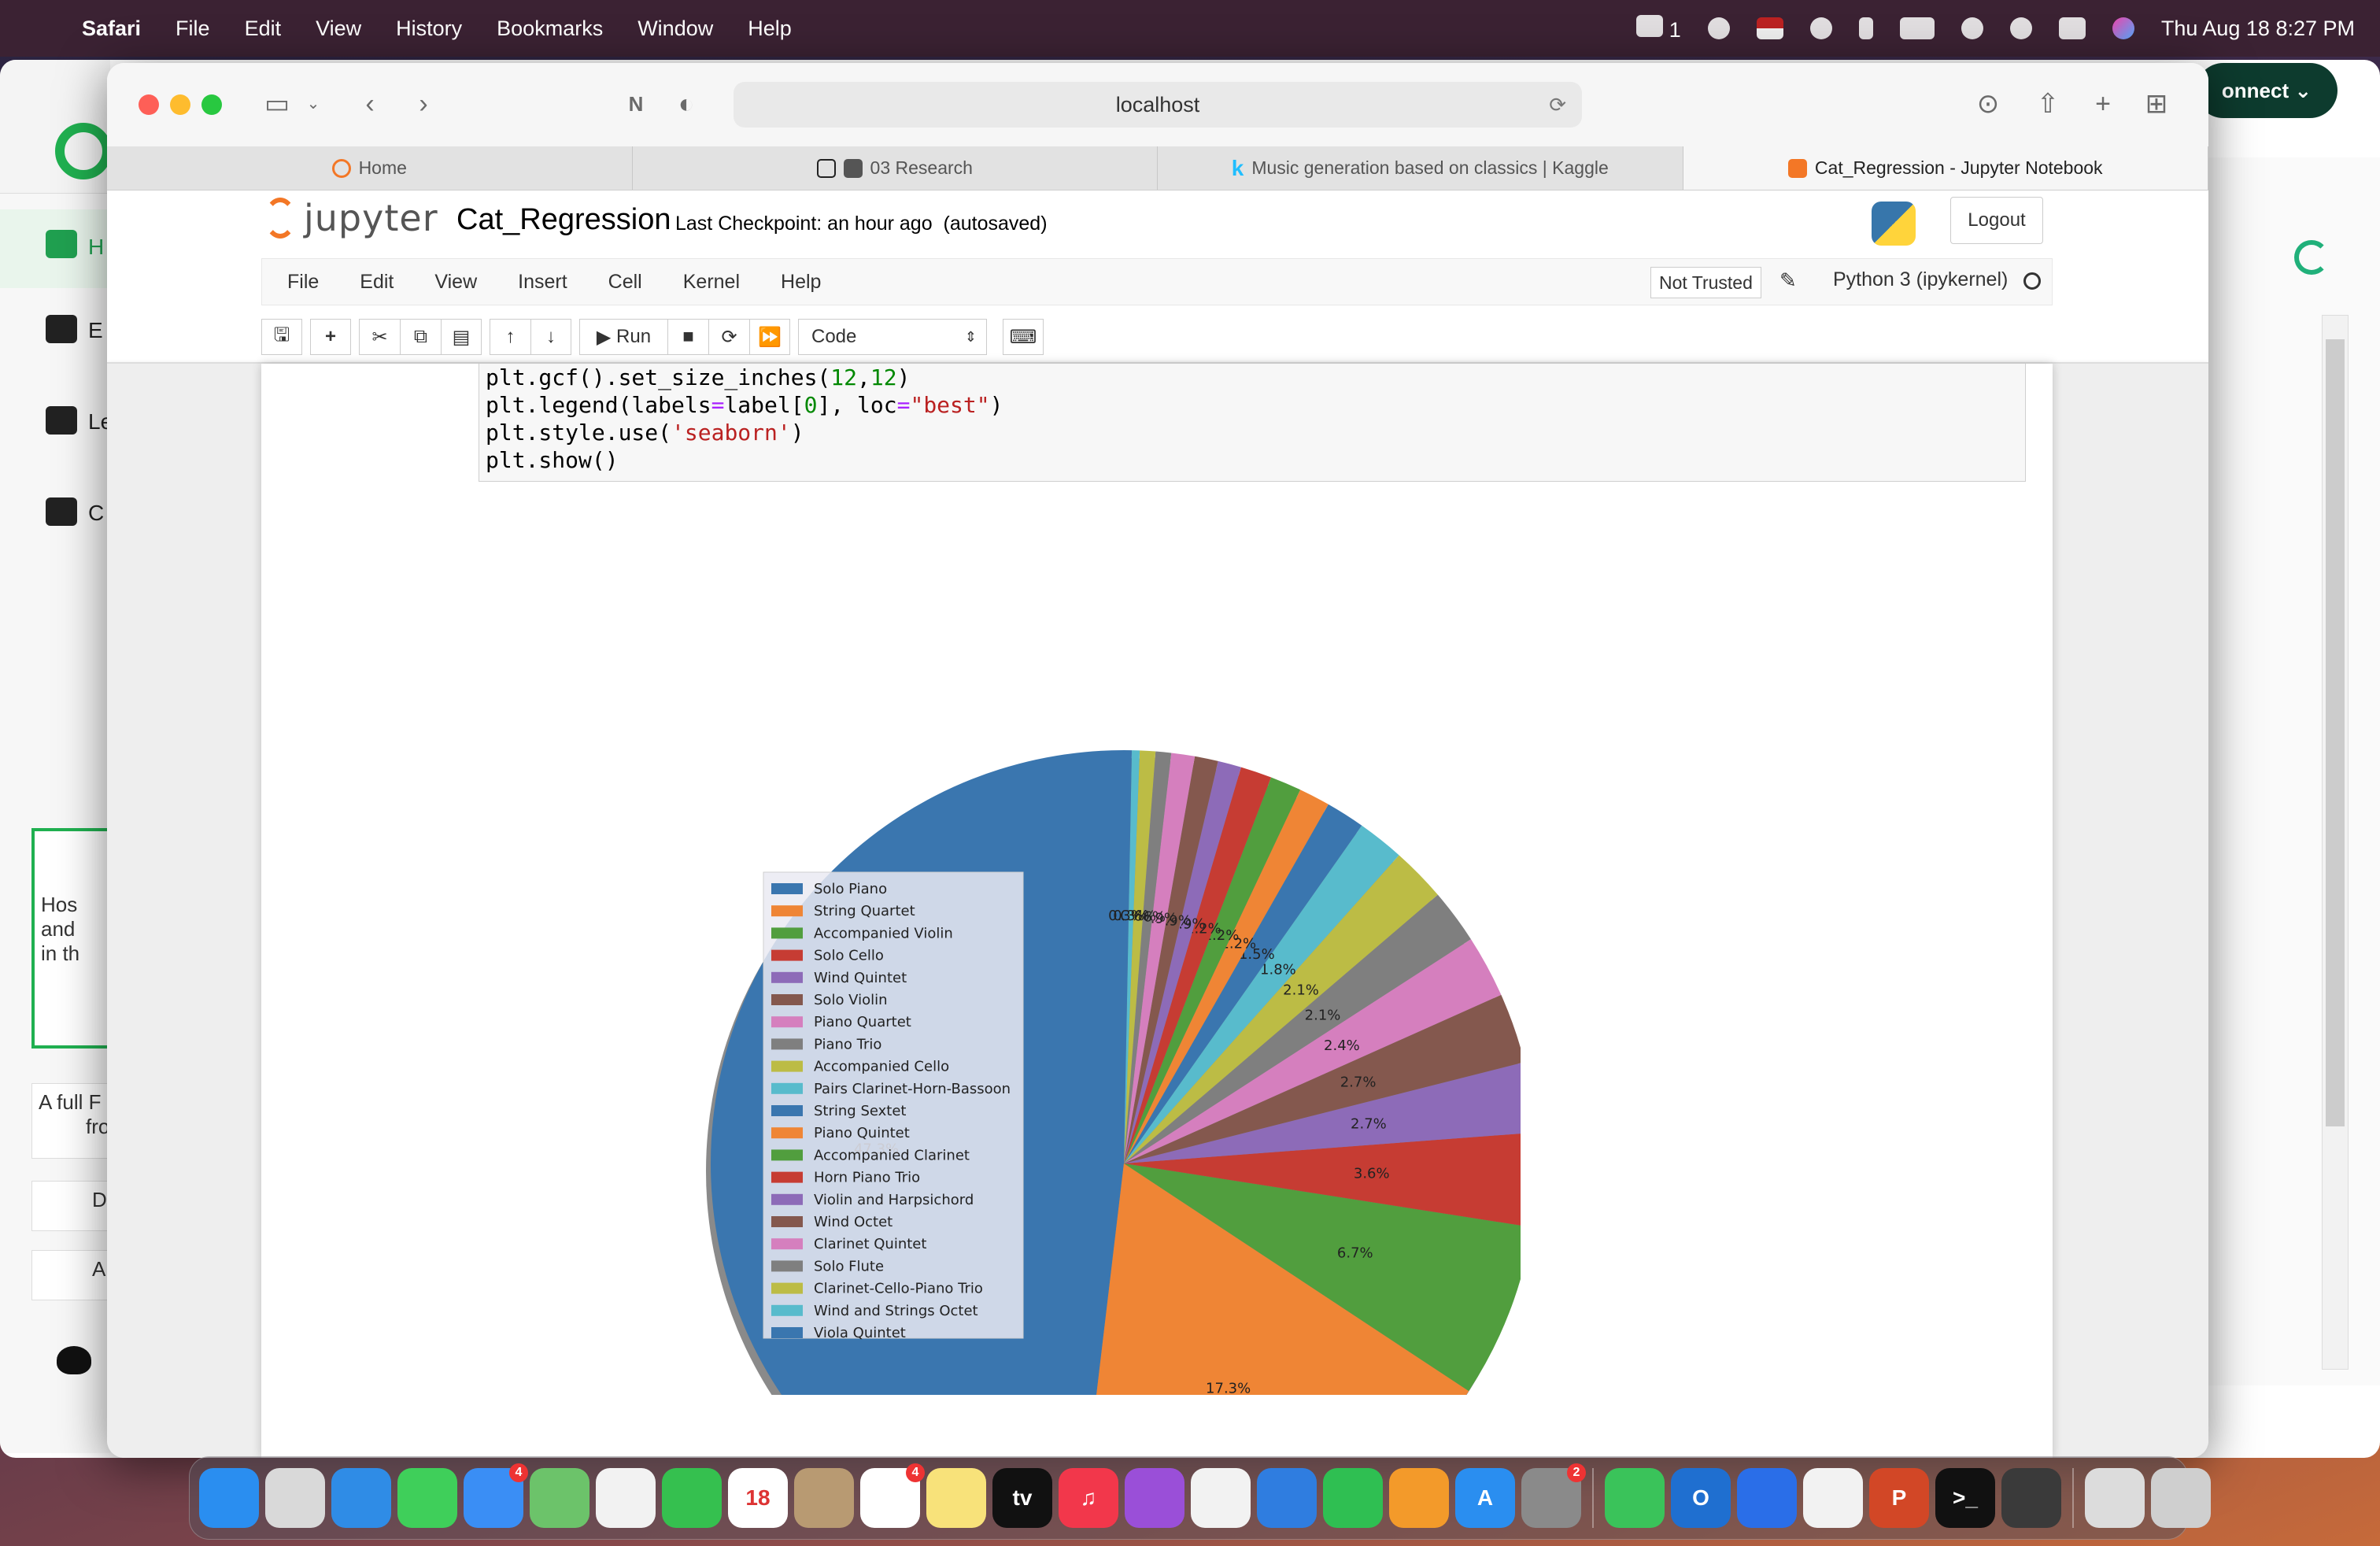 This screenshot has width=2380, height=1546. What do you see at coordinates (330, 337) in the screenshot?
I see `insert-cell-icon: +` at bounding box center [330, 337].